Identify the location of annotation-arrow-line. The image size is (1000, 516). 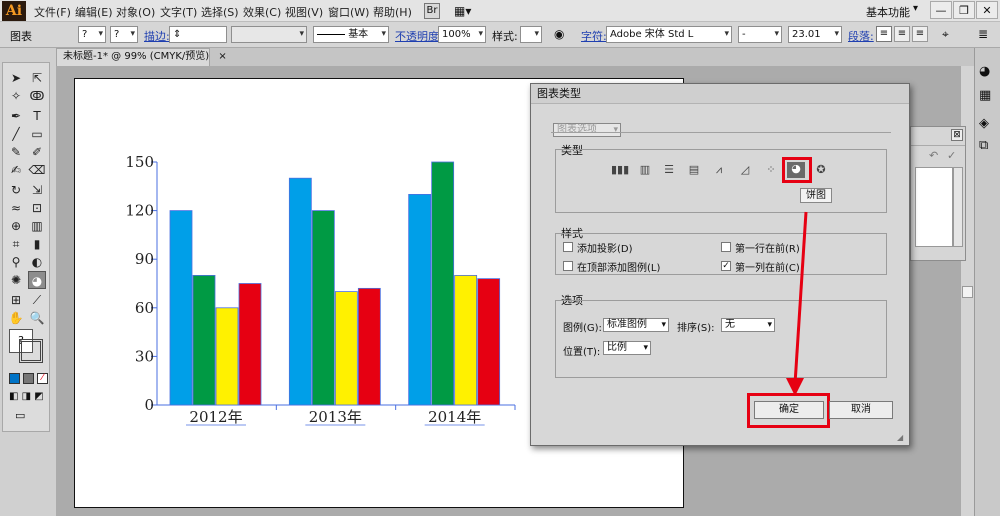
(800, 298).